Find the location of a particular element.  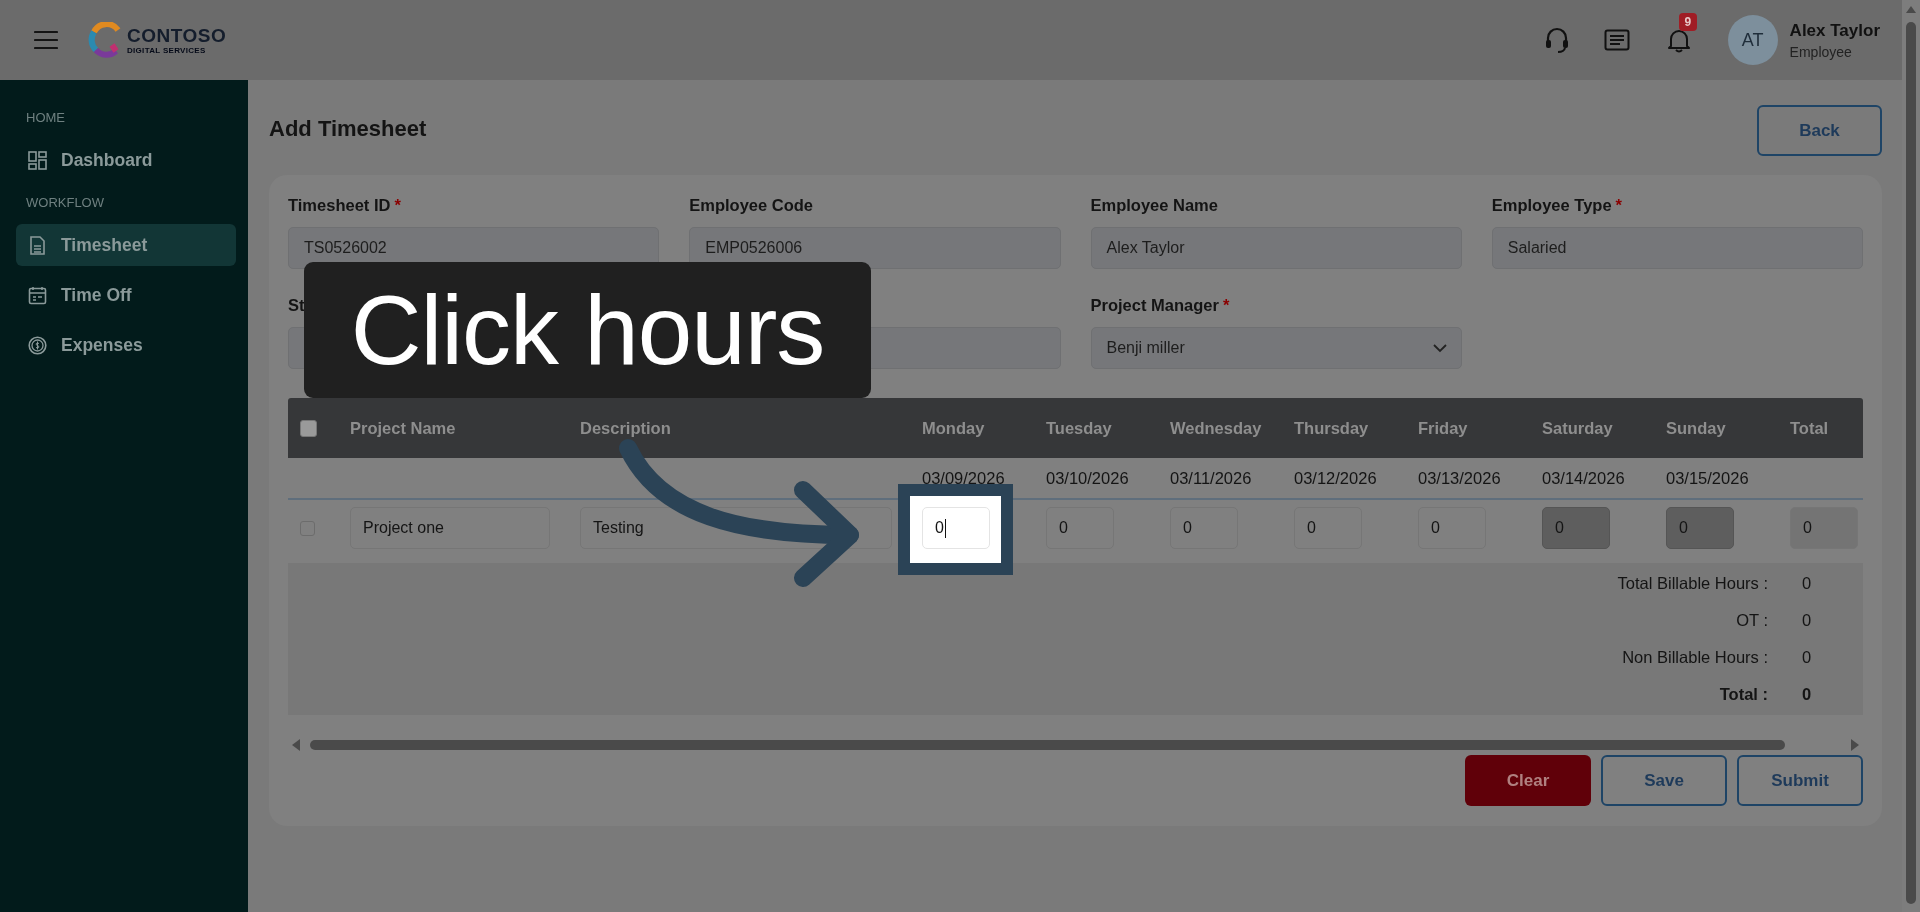

sidebar-item: Dashboard is located at coordinates (126, 160).